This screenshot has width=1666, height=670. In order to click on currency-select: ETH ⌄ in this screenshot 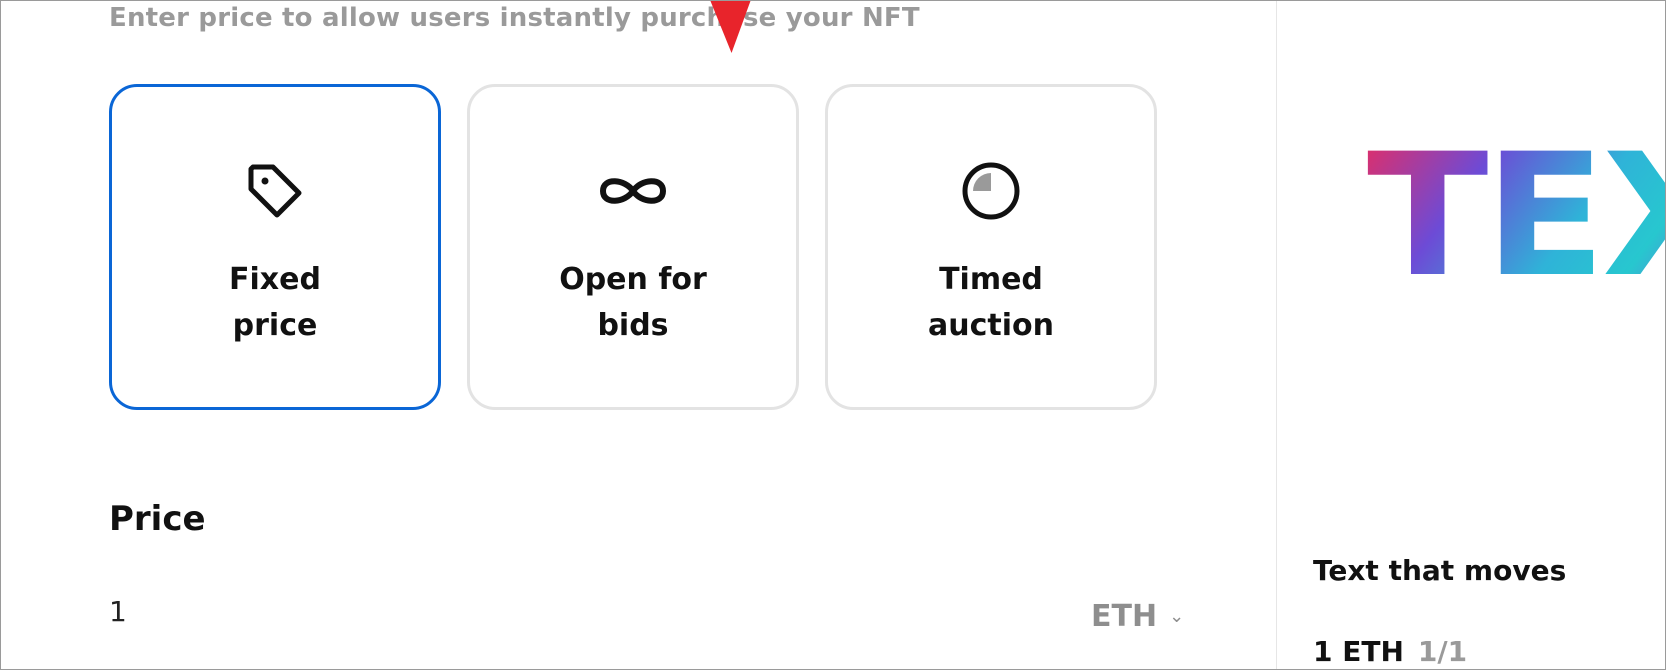, I will do `click(1137, 616)`.